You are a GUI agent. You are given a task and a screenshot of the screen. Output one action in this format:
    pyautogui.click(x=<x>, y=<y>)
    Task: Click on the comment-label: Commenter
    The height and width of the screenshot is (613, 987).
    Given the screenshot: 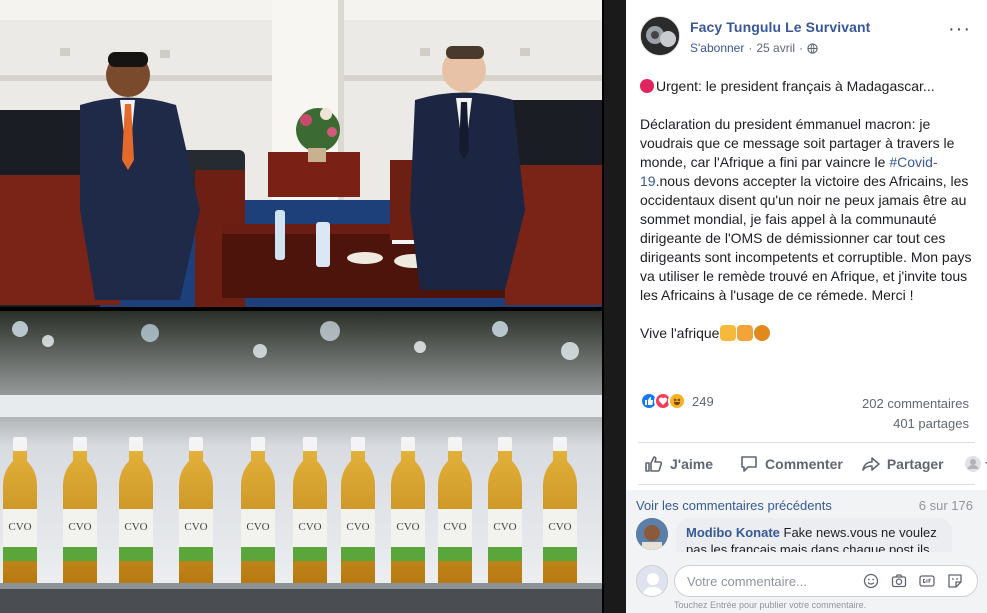 What is the action you would take?
    pyautogui.click(x=804, y=464)
    